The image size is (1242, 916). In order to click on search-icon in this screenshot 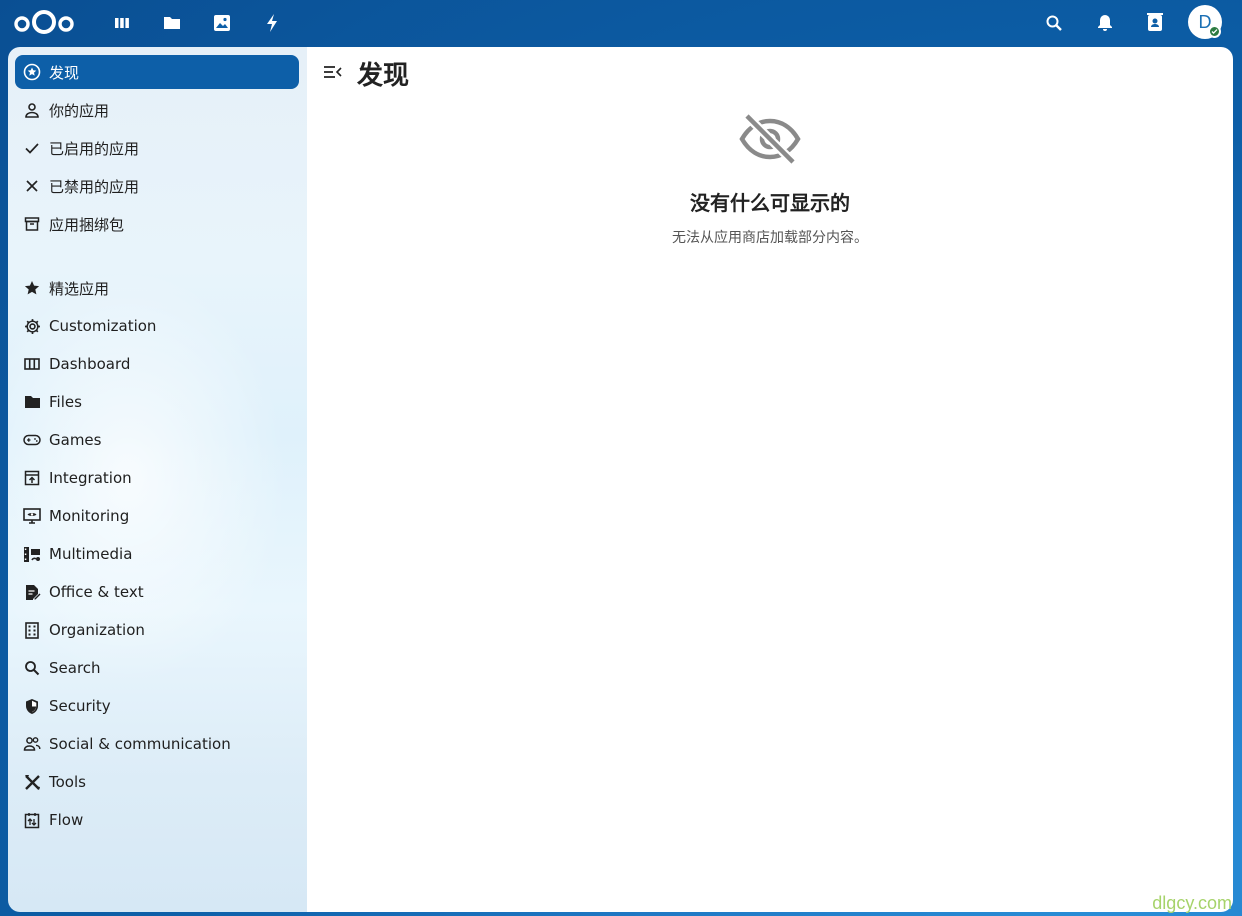, I will do `click(1054, 23)`.